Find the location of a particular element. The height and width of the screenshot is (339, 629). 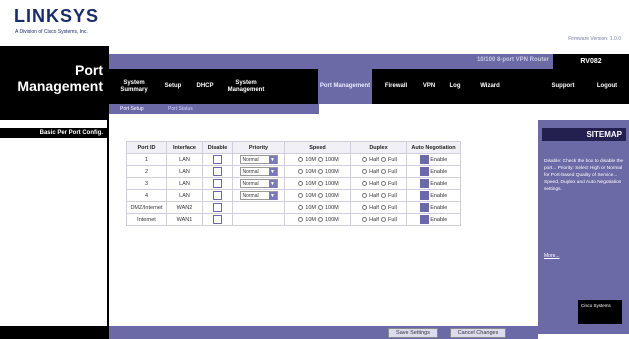

tab-support: Support is located at coordinates (563, 86).